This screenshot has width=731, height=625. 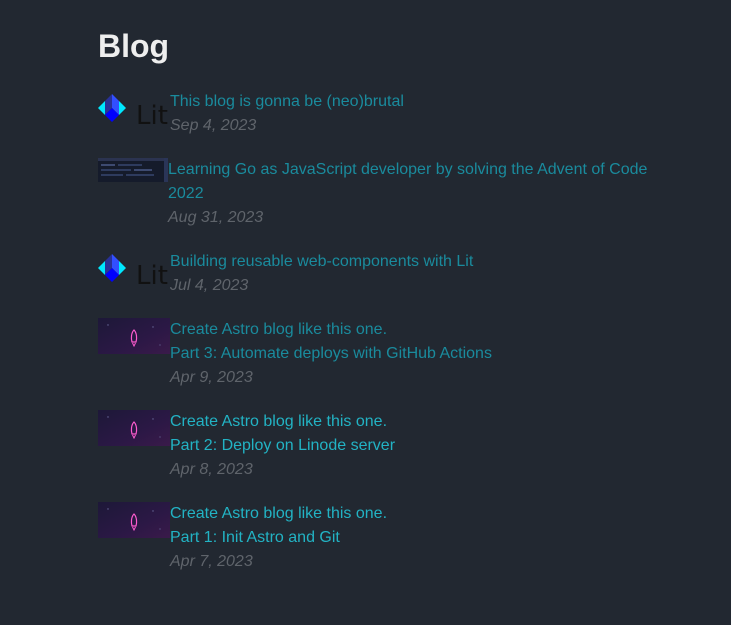 What do you see at coordinates (213, 125) in the screenshot?
I see `post-date: Sep 4, 2023` at bounding box center [213, 125].